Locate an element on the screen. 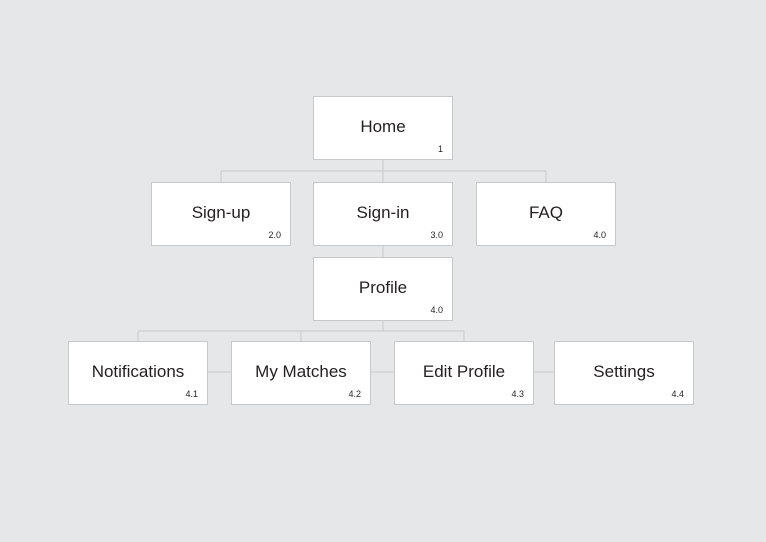 The width and height of the screenshot is (766, 542). node-label: Sign-in is located at coordinates (383, 212).